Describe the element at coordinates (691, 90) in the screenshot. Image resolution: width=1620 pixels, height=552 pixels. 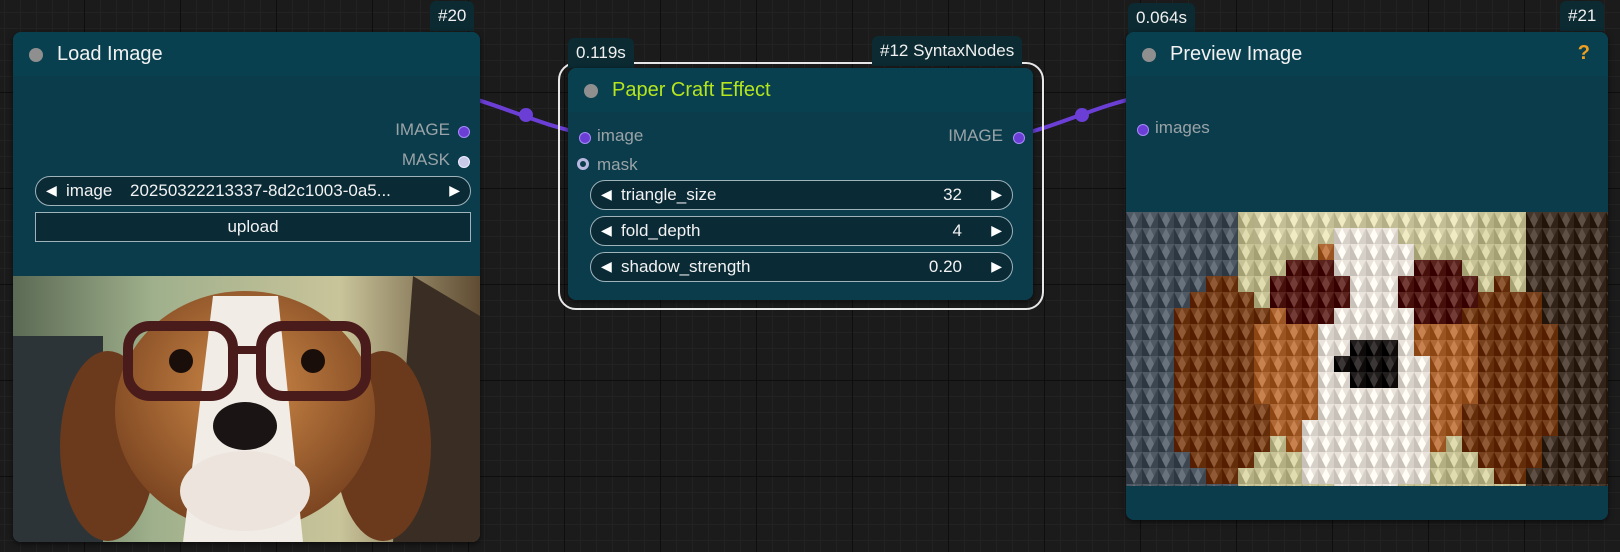
I see `node-title: Paper Craft Effect` at that location.